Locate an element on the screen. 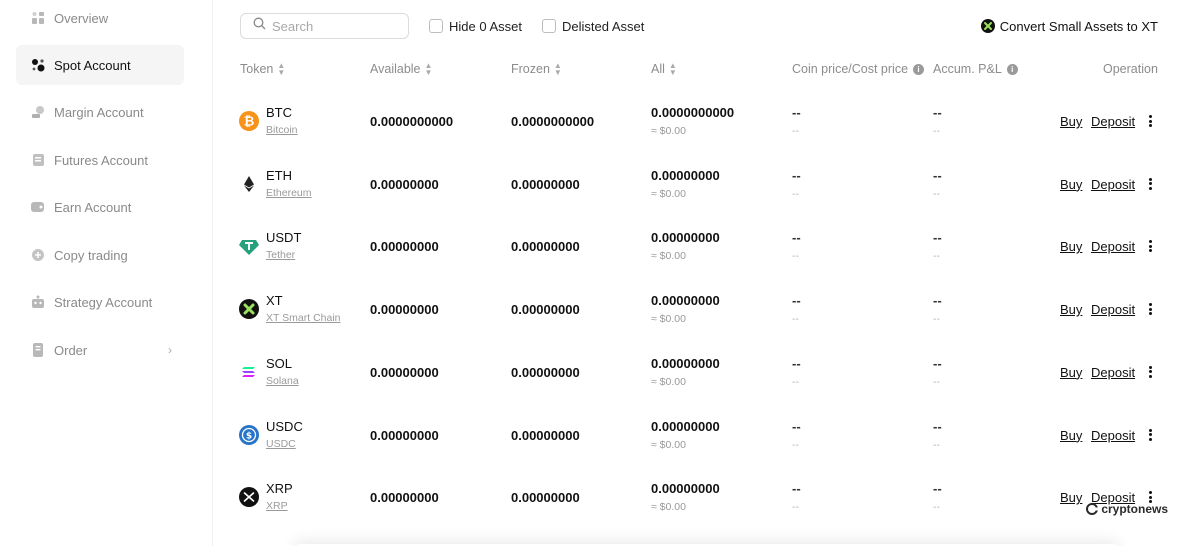  sidebar-item-label: Margin Account is located at coordinates (99, 112).